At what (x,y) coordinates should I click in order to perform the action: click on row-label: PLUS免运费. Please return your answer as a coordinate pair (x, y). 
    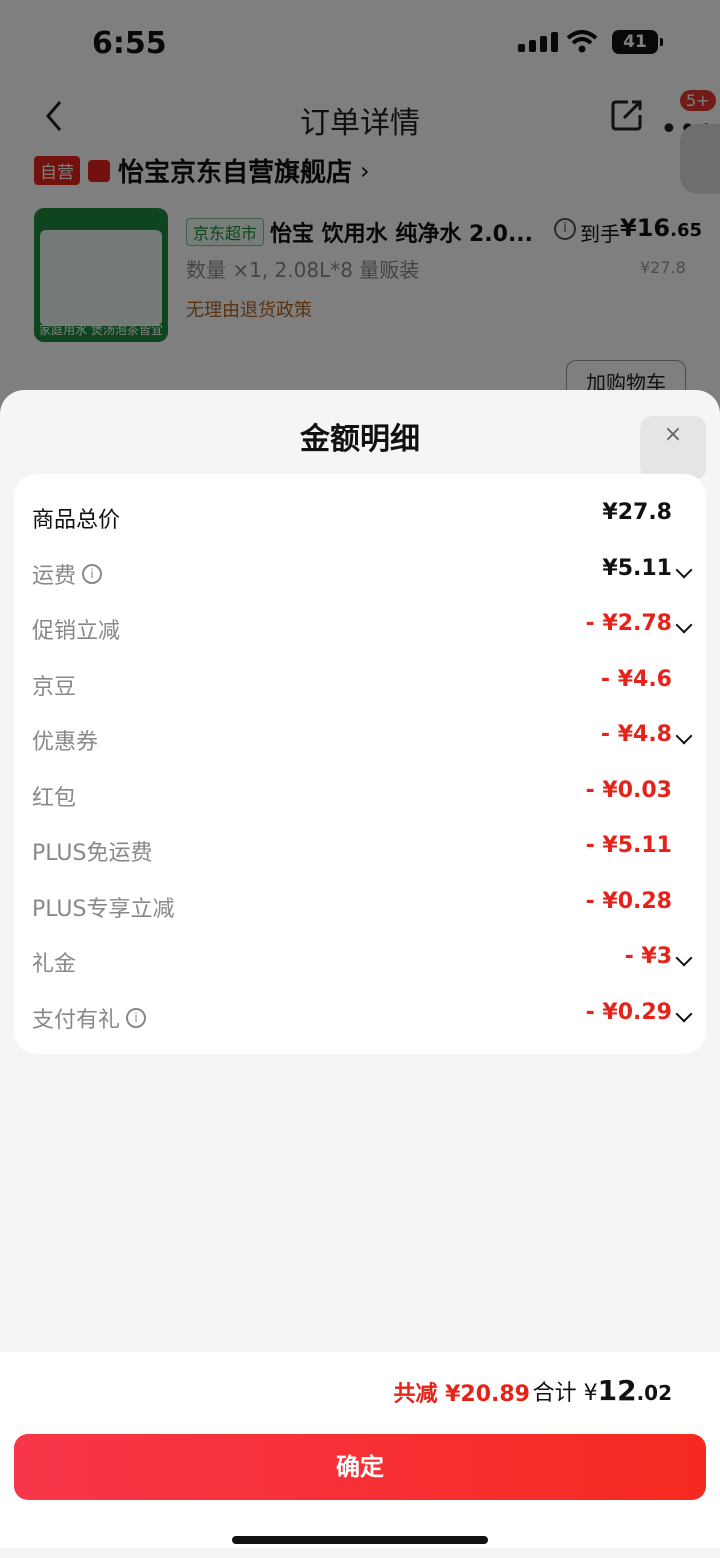
    Looking at the image, I should click on (92, 853).